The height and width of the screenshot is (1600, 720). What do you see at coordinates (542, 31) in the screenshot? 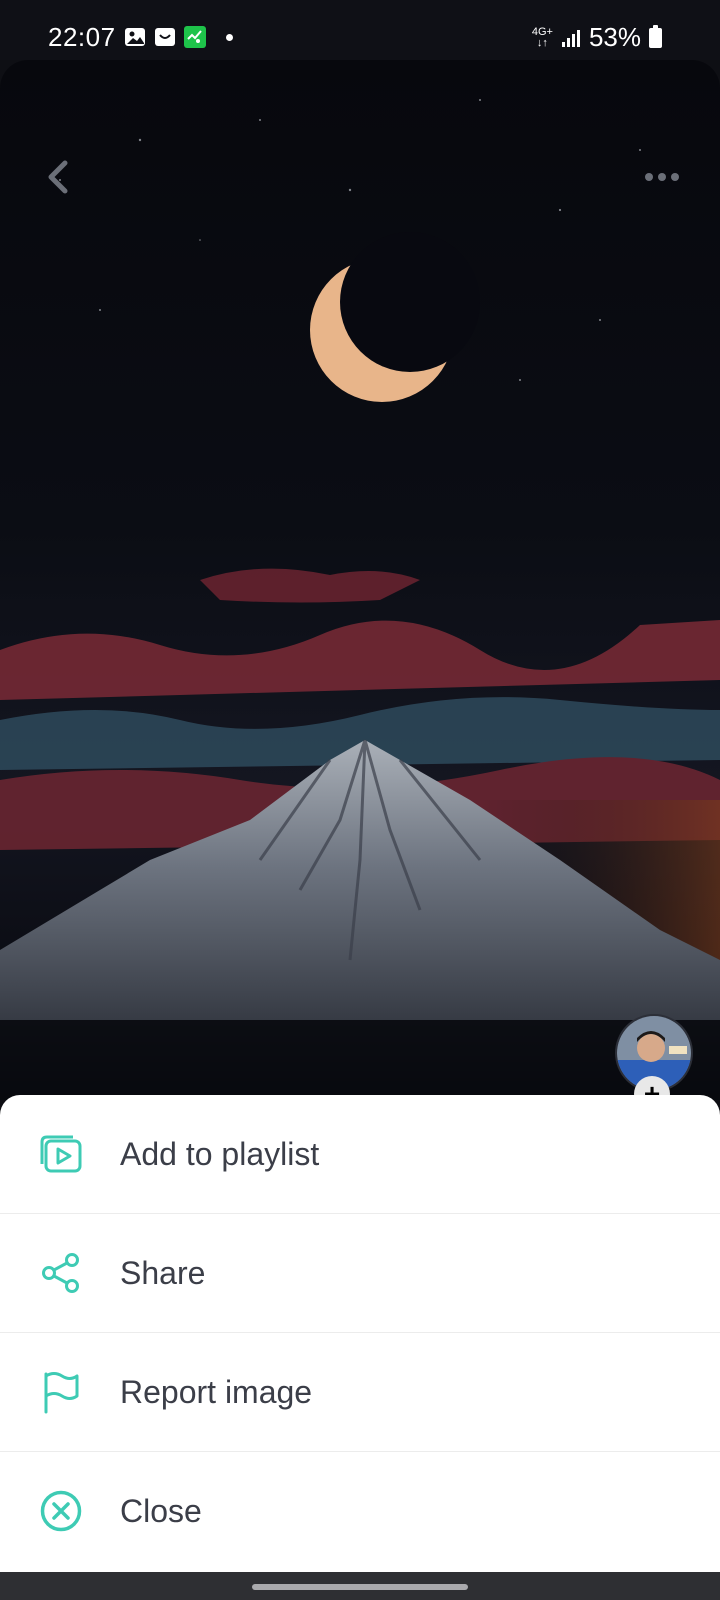
I see `network-type: 4G+` at bounding box center [542, 31].